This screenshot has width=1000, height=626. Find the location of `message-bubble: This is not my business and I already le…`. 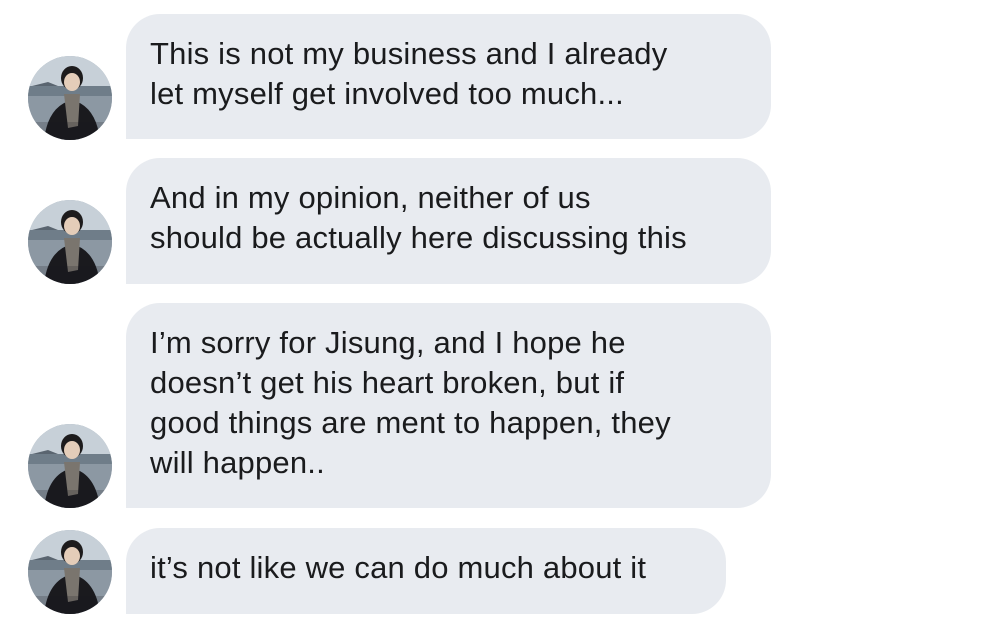

message-bubble: This is not my business and I already le… is located at coordinates (448, 76).